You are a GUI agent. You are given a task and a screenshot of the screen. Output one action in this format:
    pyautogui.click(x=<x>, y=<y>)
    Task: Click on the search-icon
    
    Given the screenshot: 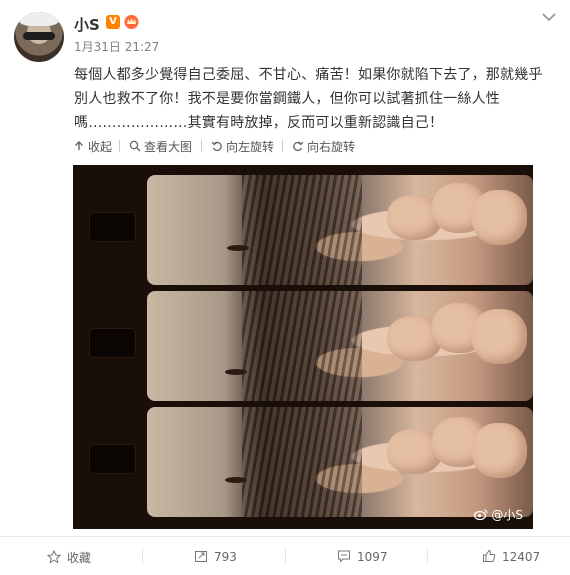 What is the action you would take?
    pyautogui.click(x=135, y=146)
    